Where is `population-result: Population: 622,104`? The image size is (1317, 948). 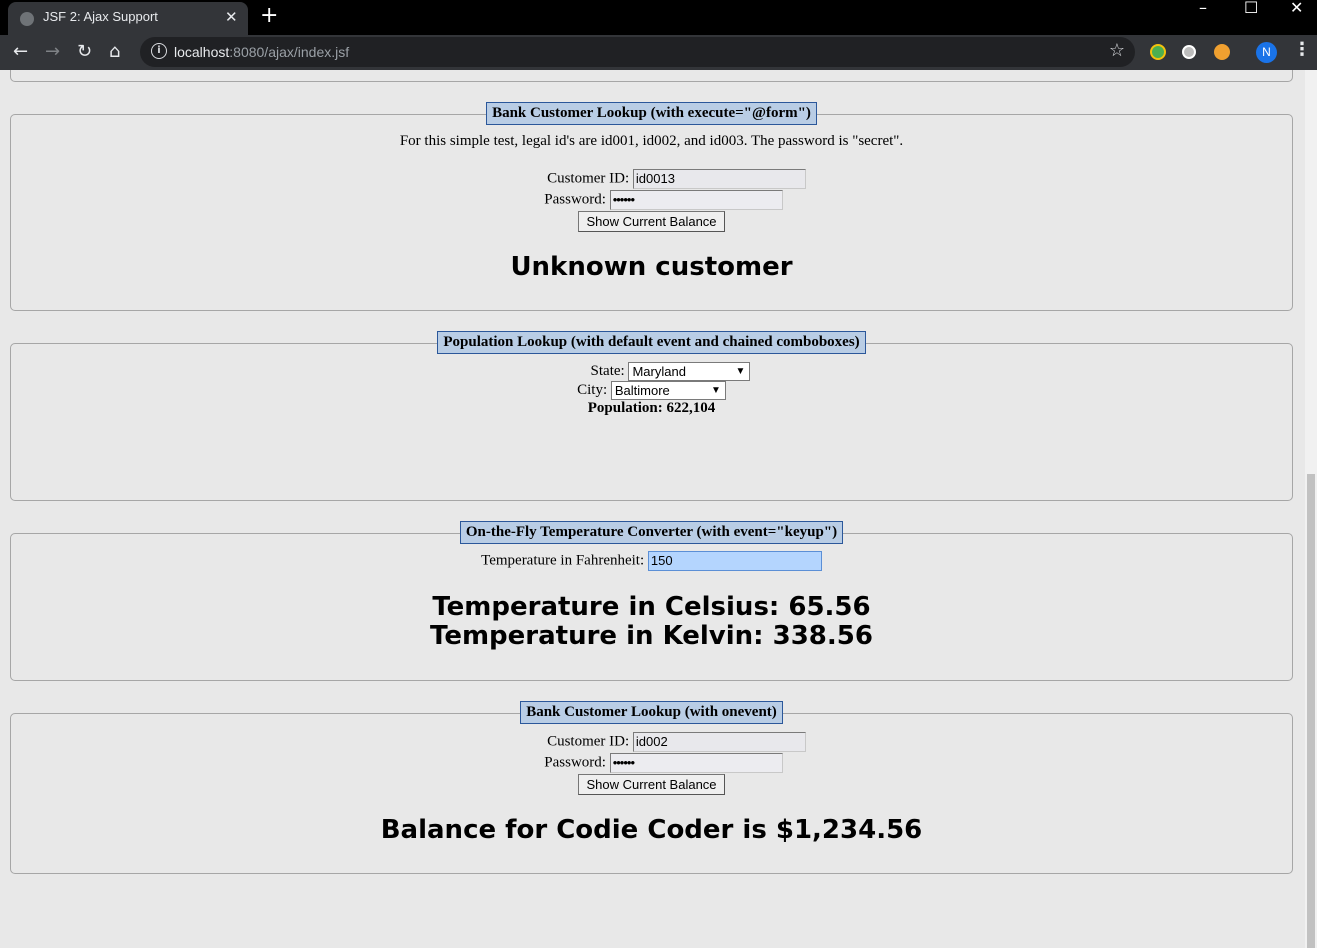 population-result: Population: 622,104 is located at coordinates (651, 408).